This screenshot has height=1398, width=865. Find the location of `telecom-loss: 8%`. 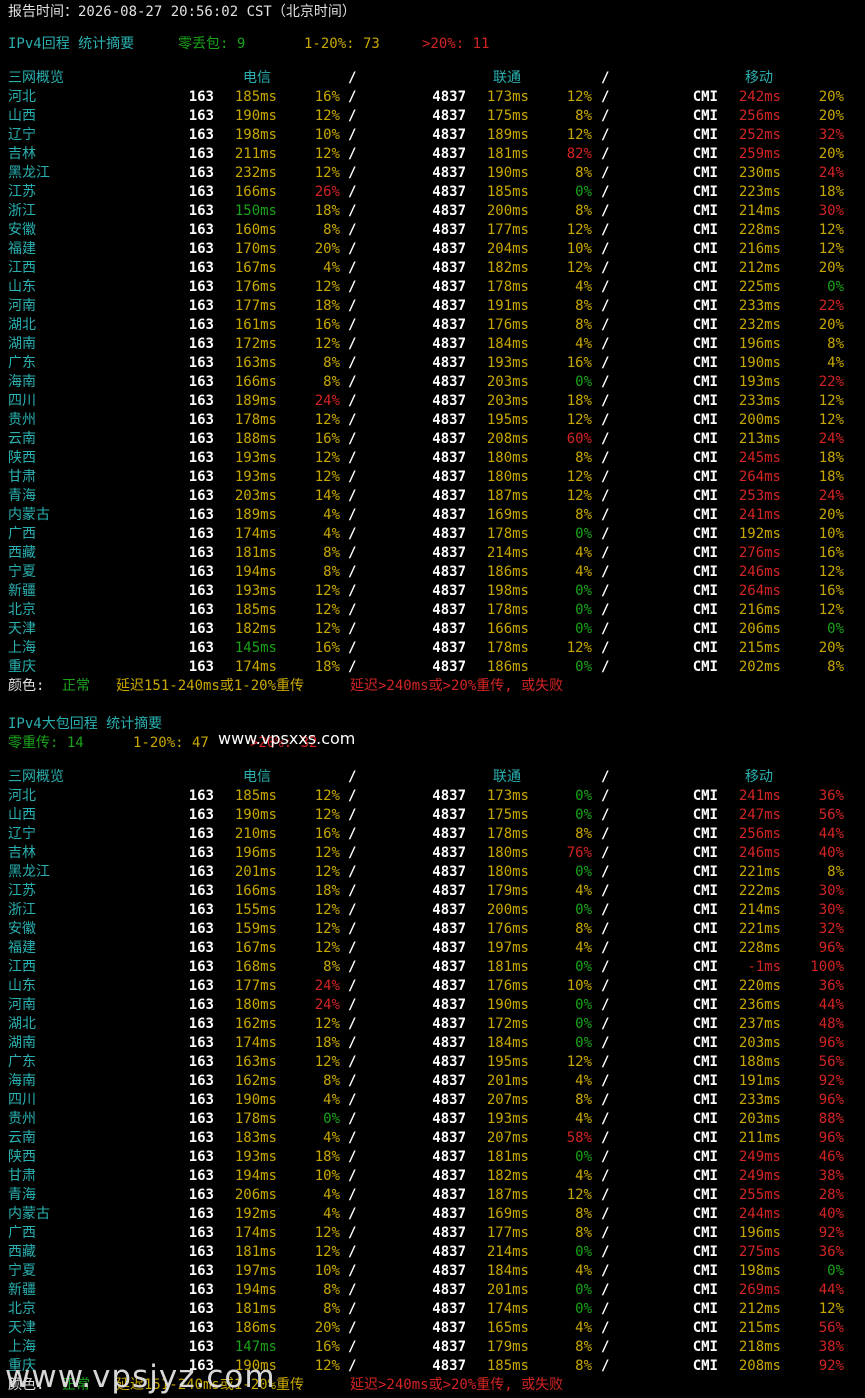

telecom-loss: 8% is located at coordinates (331, 382).